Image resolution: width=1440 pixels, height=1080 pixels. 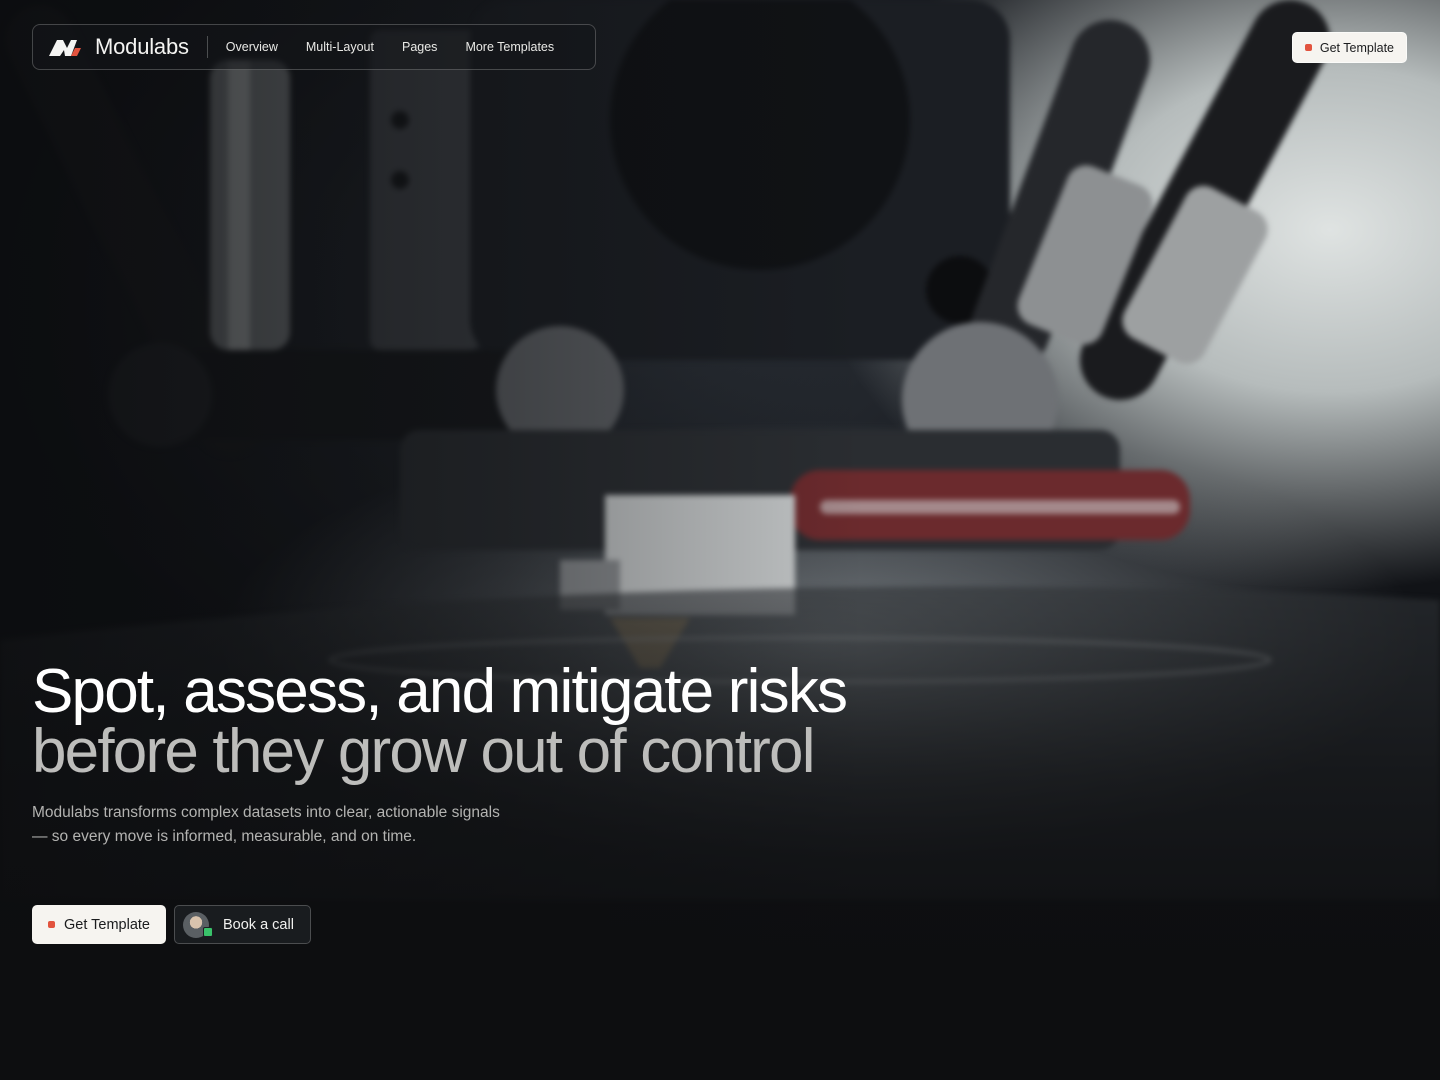 I want to click on get-template-header-button: Get Template, so click(x=1349, y=47).